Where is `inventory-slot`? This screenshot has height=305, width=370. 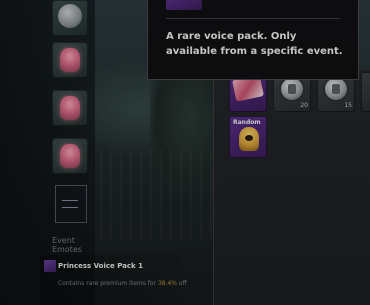
inventory-slot is located at coordinates (365, 92).